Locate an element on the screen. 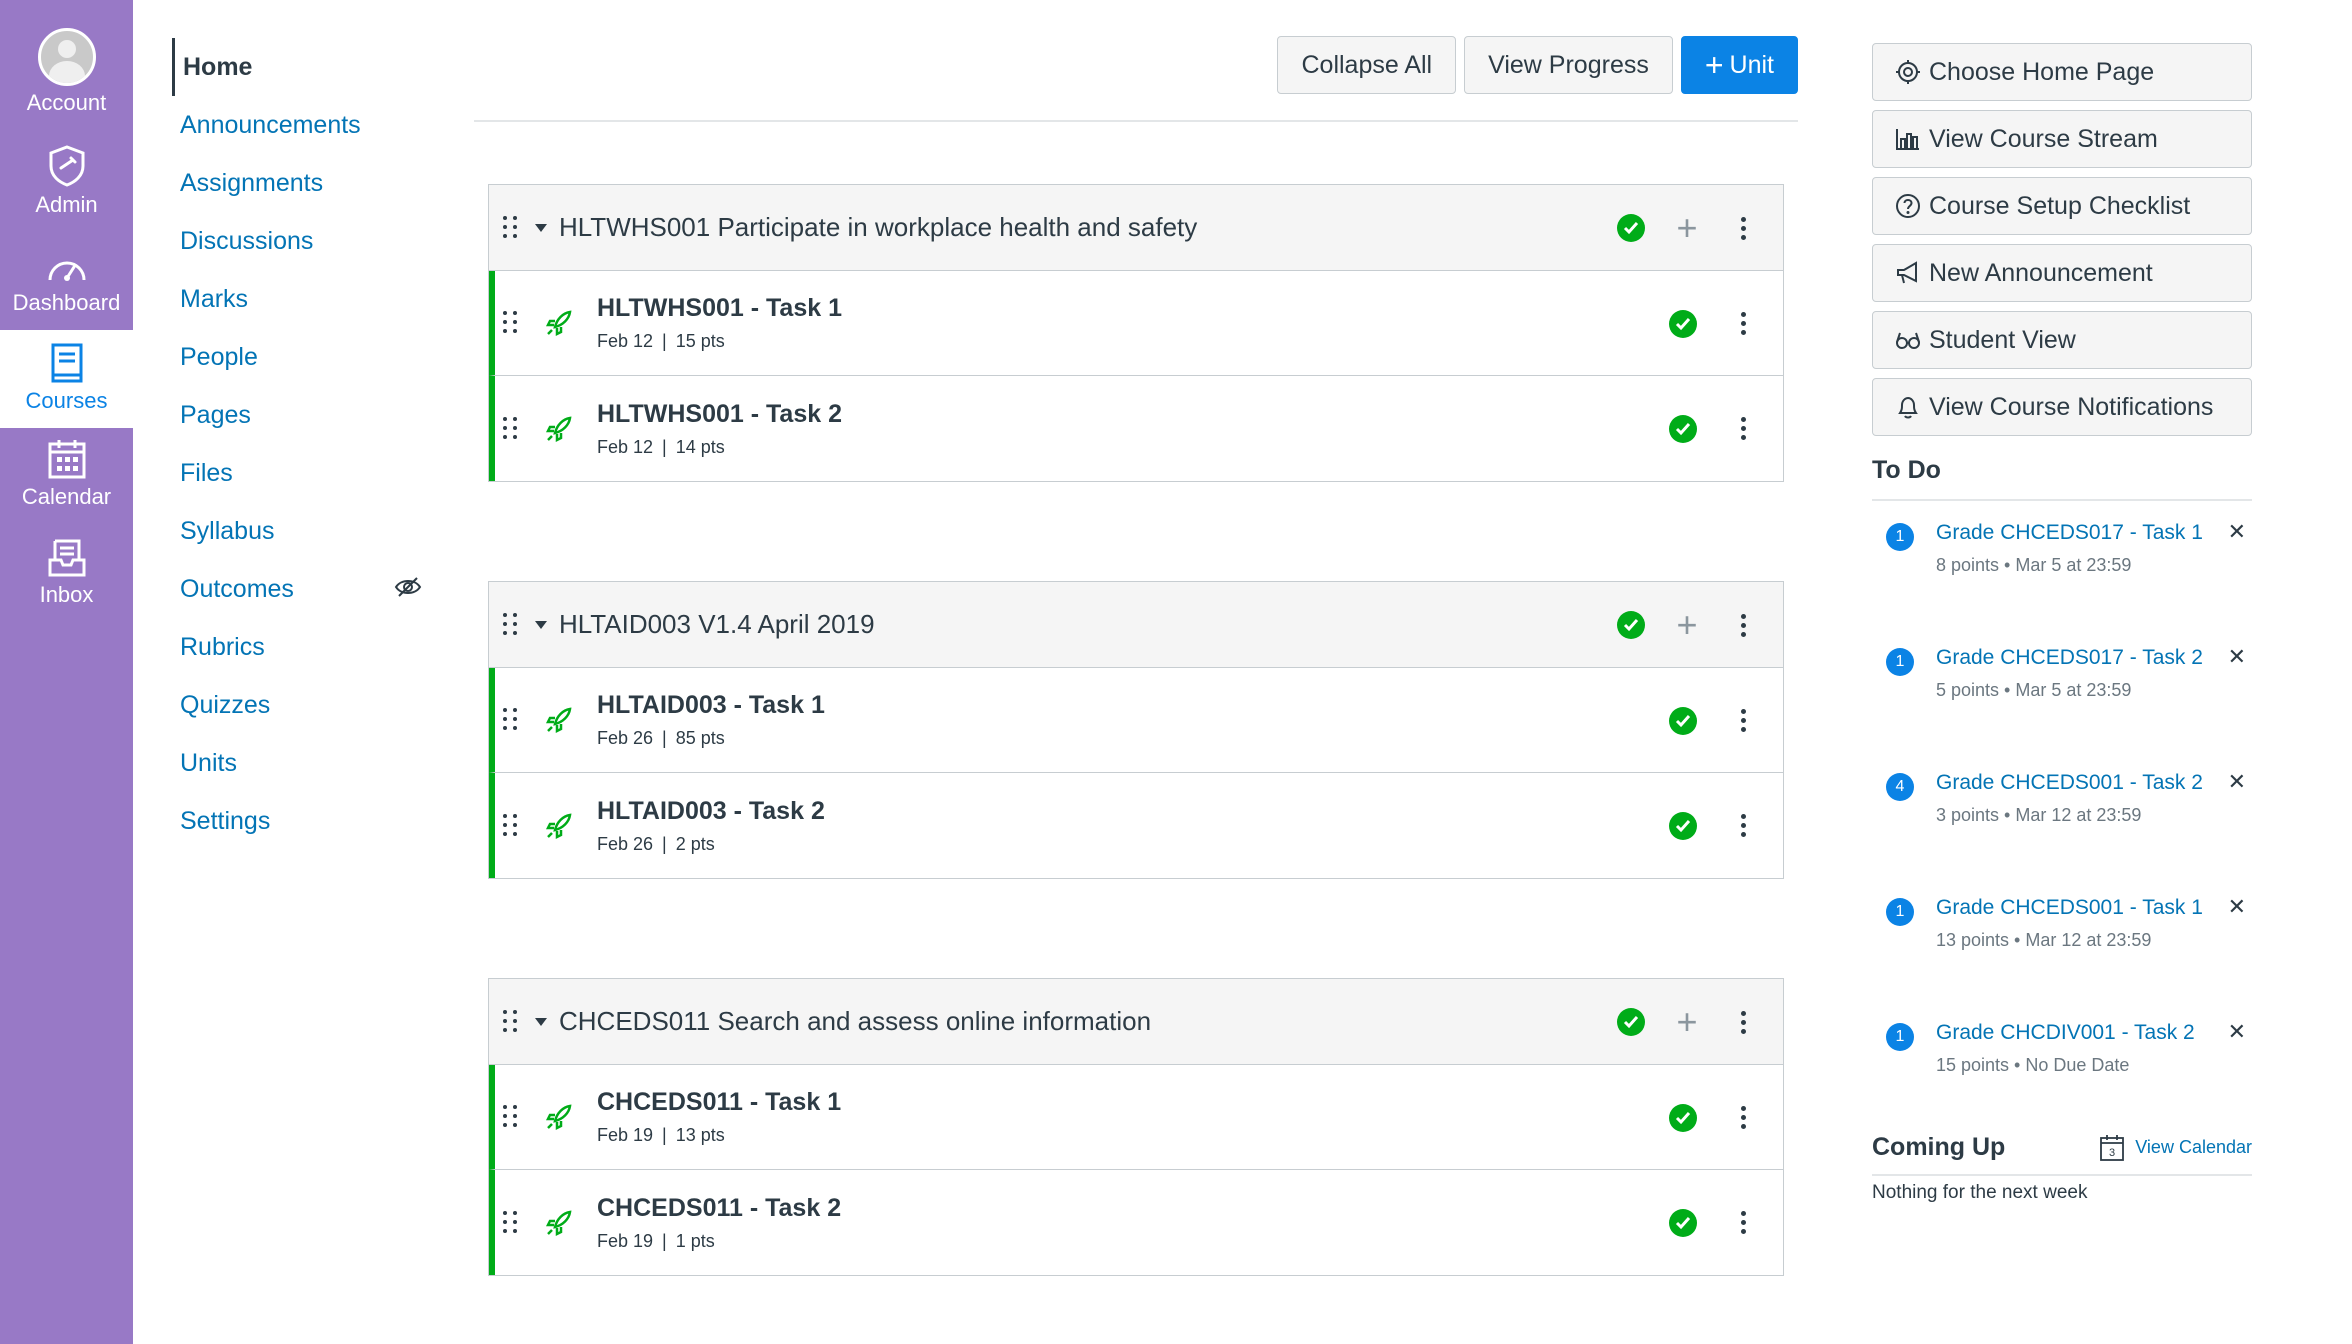 Image resolution: width=2352 pixels, height=1344 pixels. course-nav-outcomes-label: Outcomes is located at coordinates (237, 588).